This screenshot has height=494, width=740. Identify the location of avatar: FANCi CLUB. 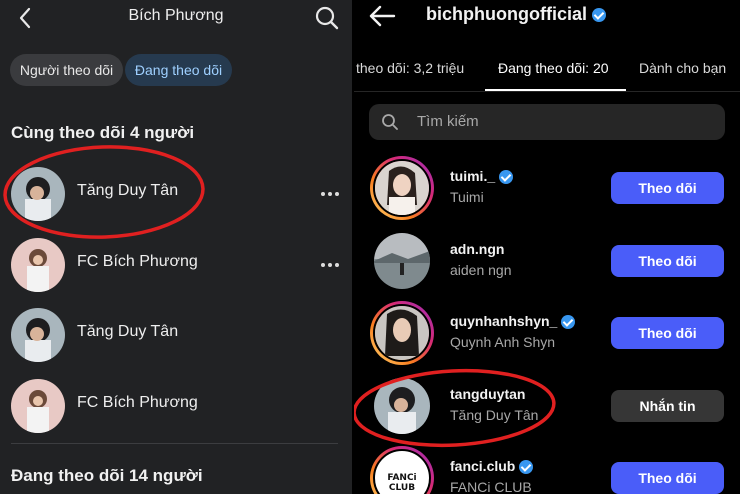
(402, 471).